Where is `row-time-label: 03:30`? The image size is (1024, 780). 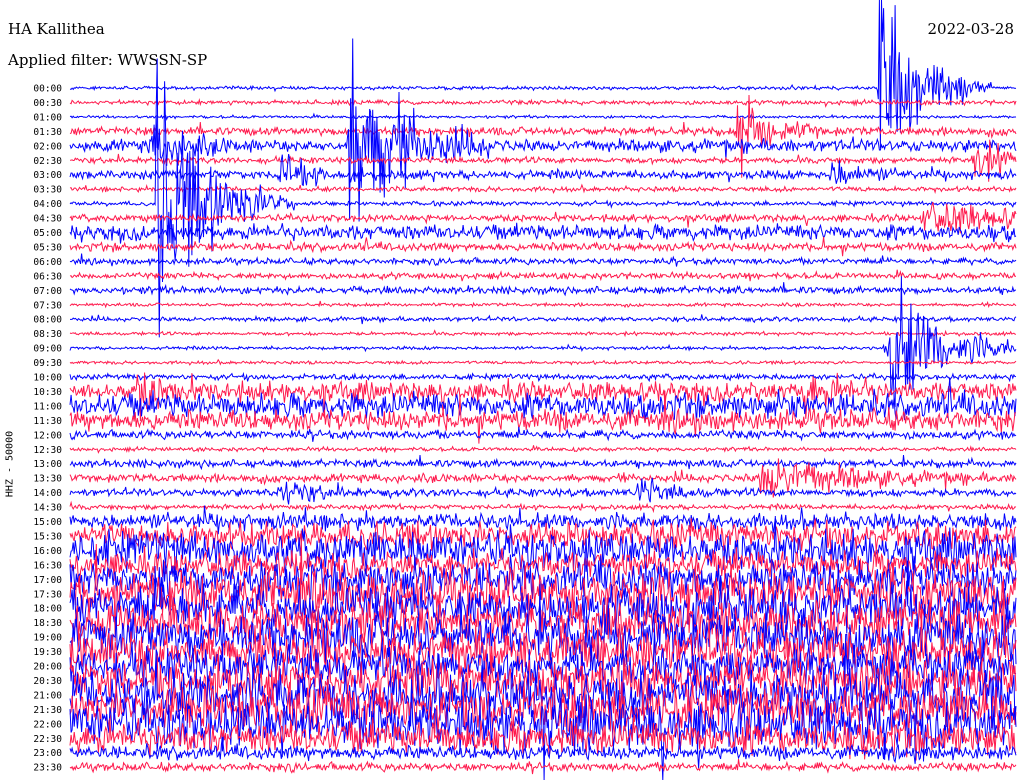 row-time-label: 03:30 is located at coordinates (47, 190).